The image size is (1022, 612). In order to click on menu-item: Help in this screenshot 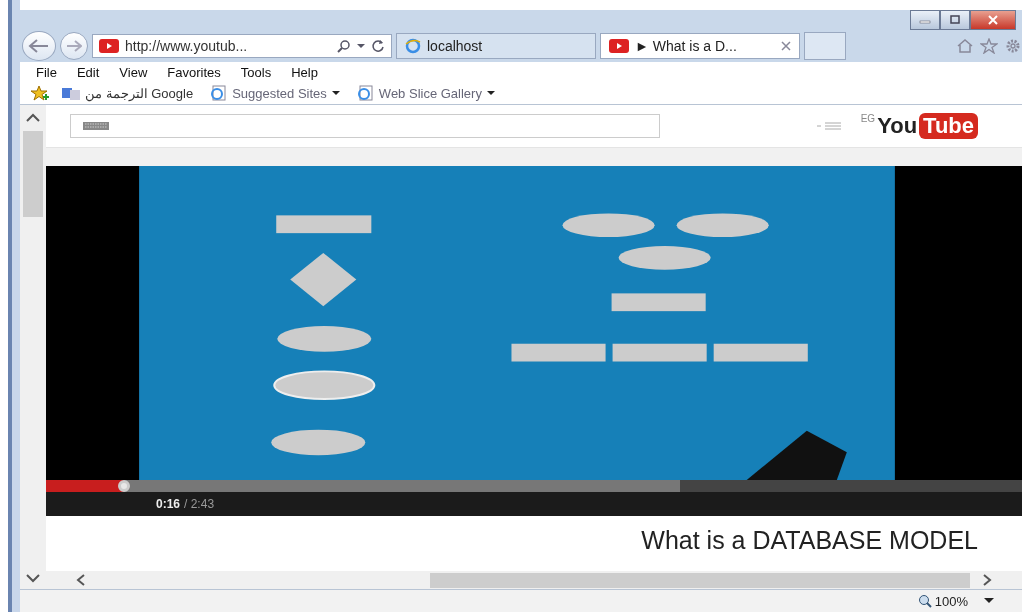, I will do `click(304, 72)`.